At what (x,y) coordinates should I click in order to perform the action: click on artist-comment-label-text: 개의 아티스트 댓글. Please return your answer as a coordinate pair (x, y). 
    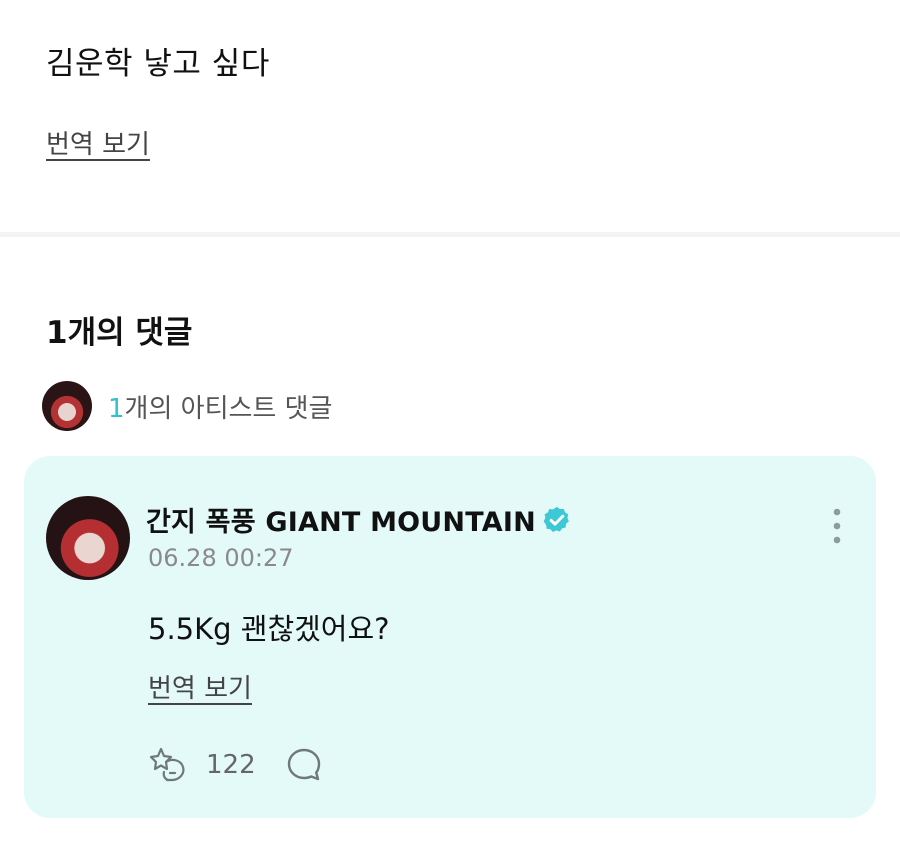
    Looking at the image, I should click on (228, 408).